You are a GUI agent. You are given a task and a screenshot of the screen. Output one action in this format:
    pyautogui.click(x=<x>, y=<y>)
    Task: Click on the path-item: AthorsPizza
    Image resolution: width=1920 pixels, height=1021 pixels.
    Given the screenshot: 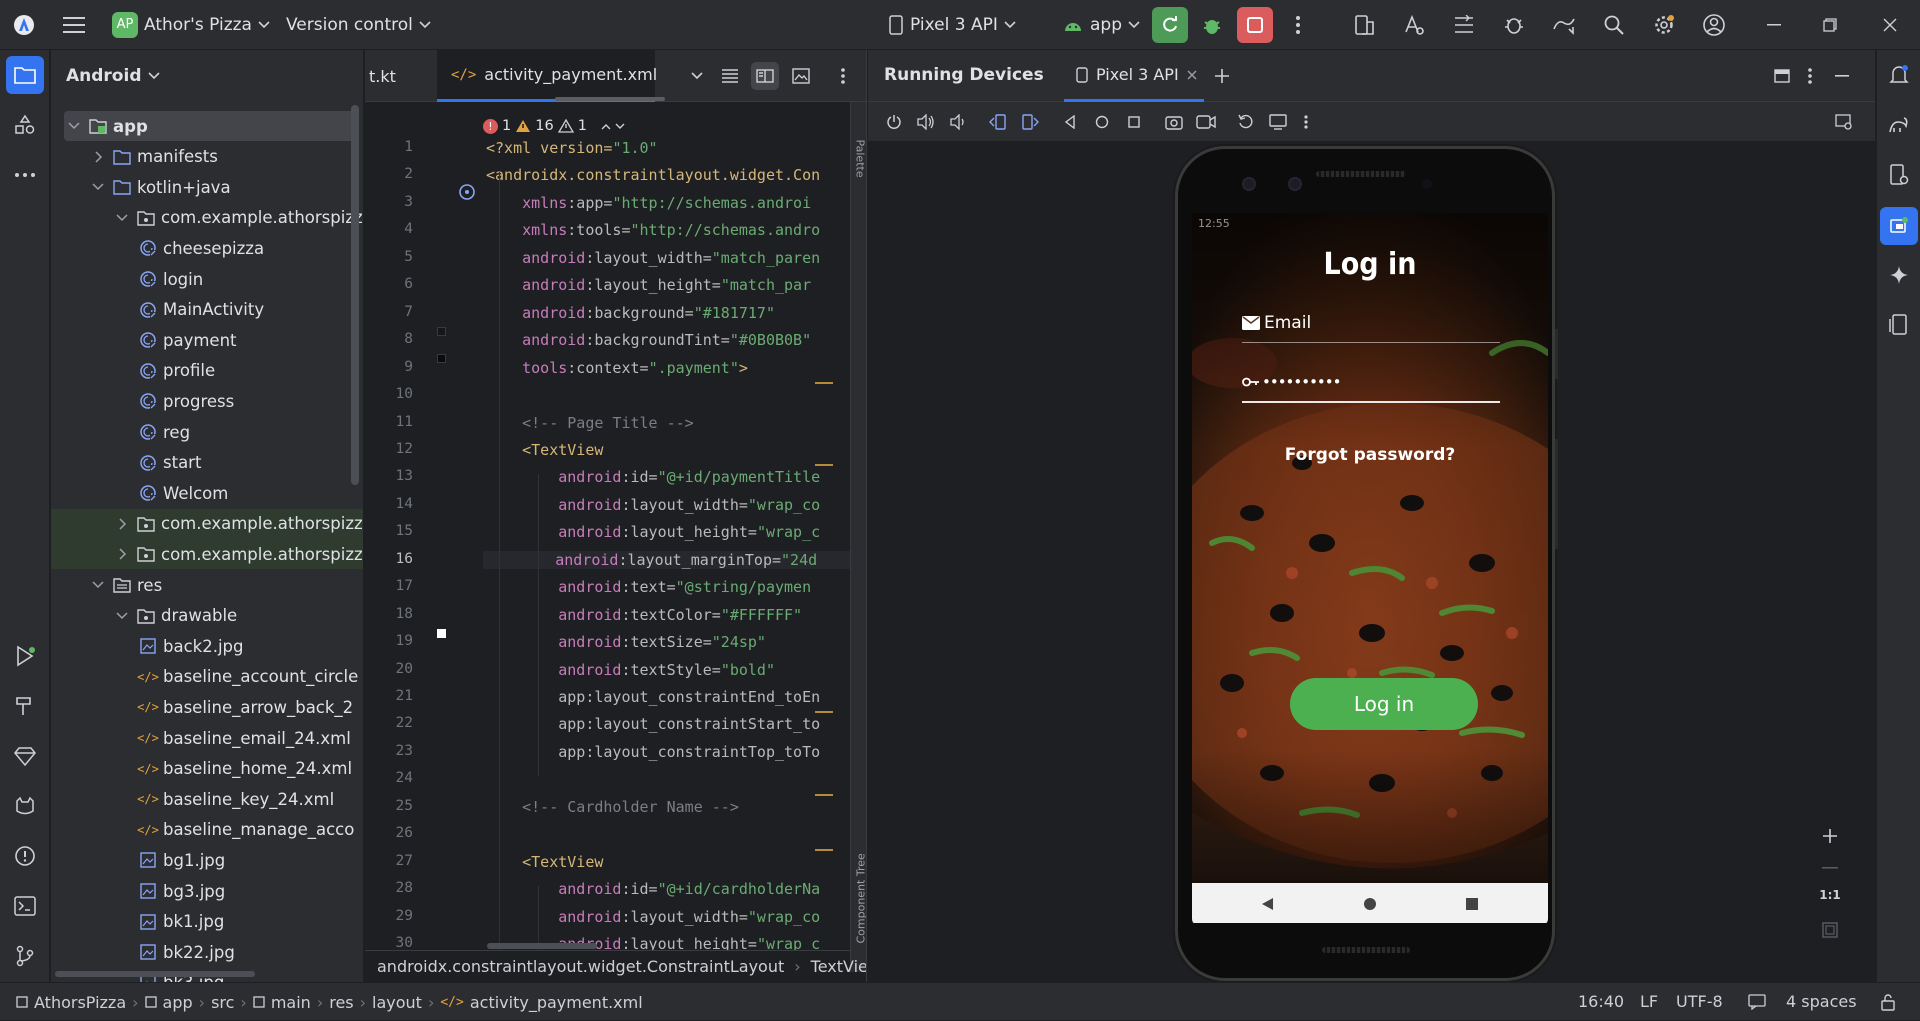 What is the action you would take?
    pyautogui.click(x=80, y=1002)
    